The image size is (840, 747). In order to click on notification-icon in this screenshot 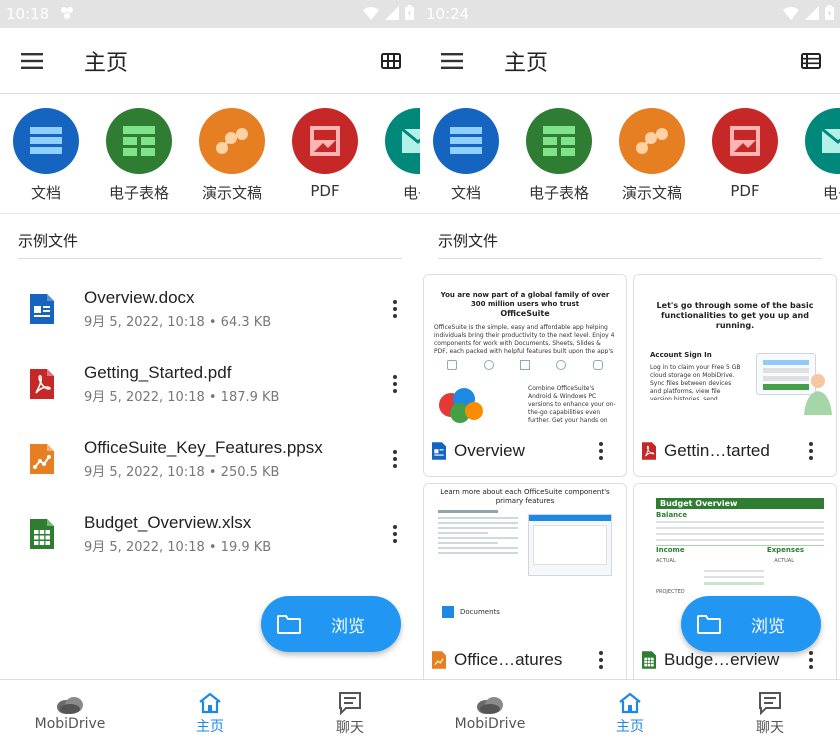, I will do `click(67, 14)`.